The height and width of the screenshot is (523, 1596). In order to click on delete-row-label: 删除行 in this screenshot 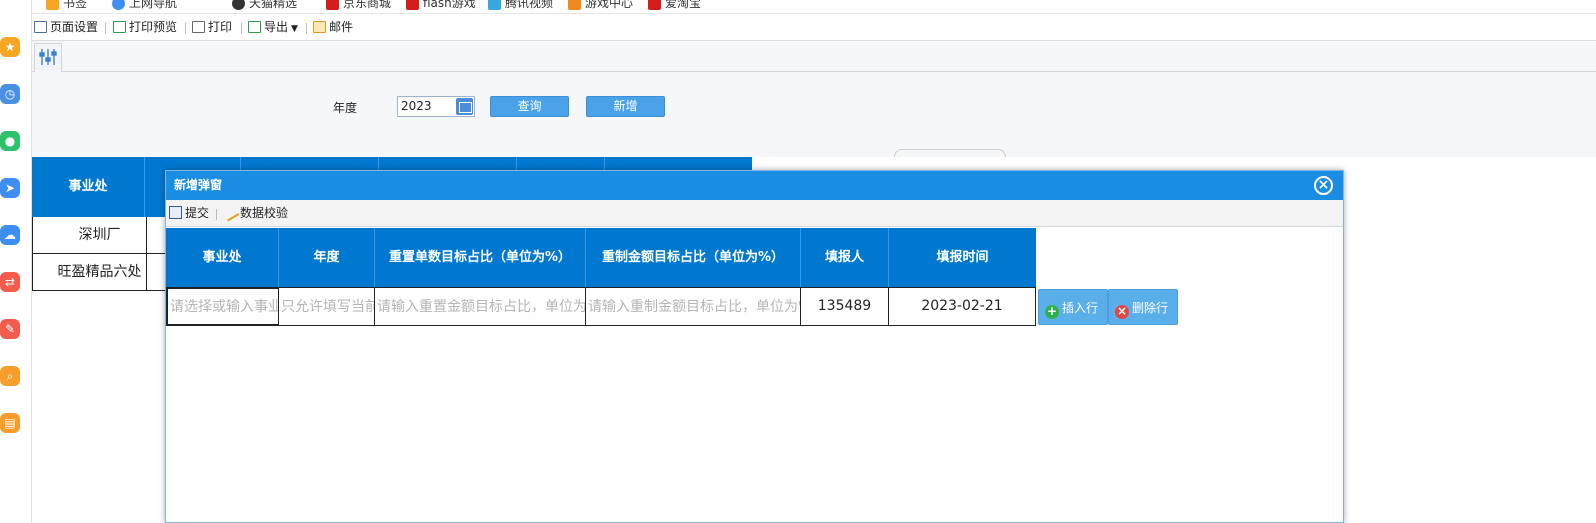, I will do `click(1150, 308)`.